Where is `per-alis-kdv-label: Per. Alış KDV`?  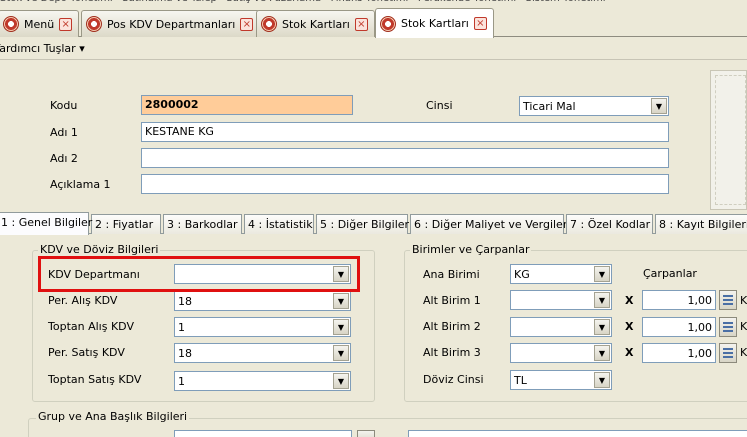
per-alis-kdv-label: Per. Alış KDV is located at coordinates (83, 300).